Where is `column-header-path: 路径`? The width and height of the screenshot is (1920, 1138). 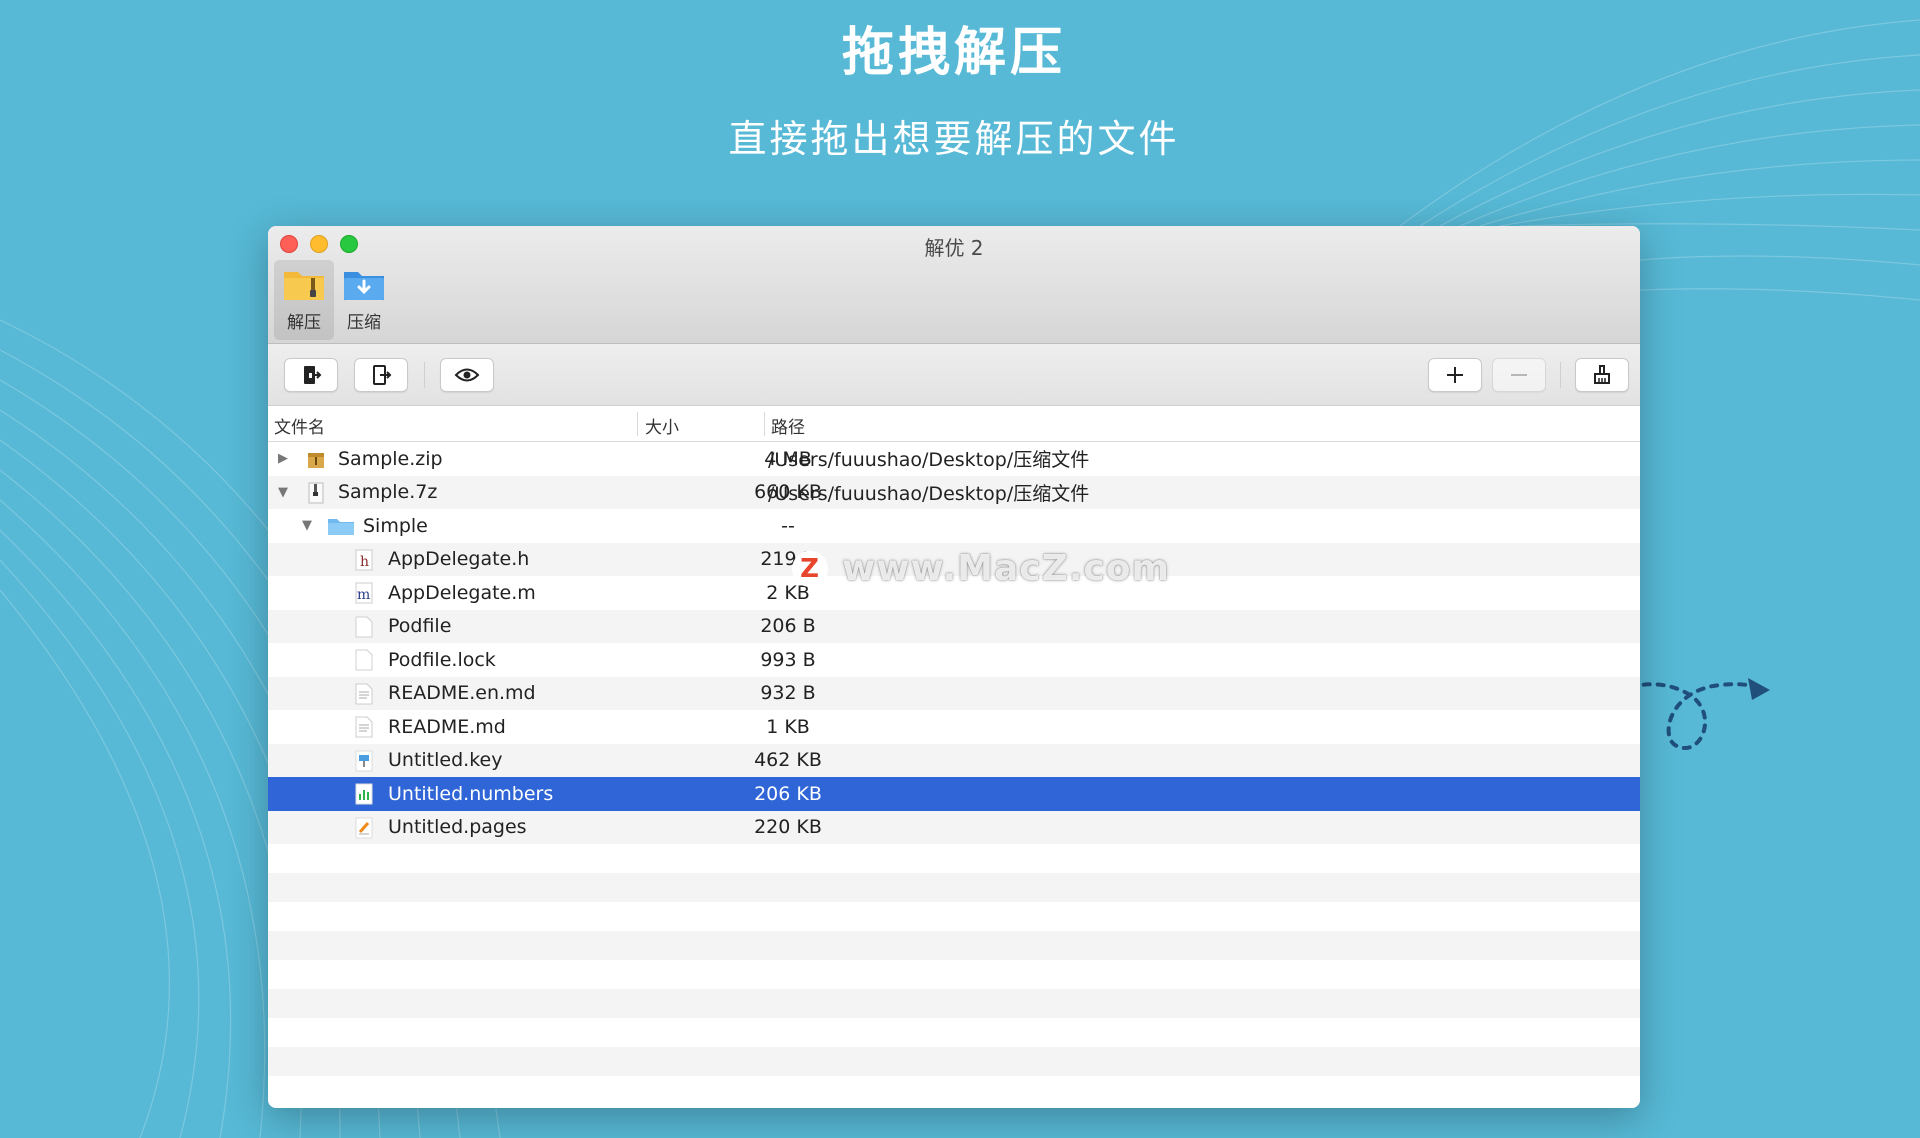 column-header-path: 路径 is located at coordinates (788, 425).